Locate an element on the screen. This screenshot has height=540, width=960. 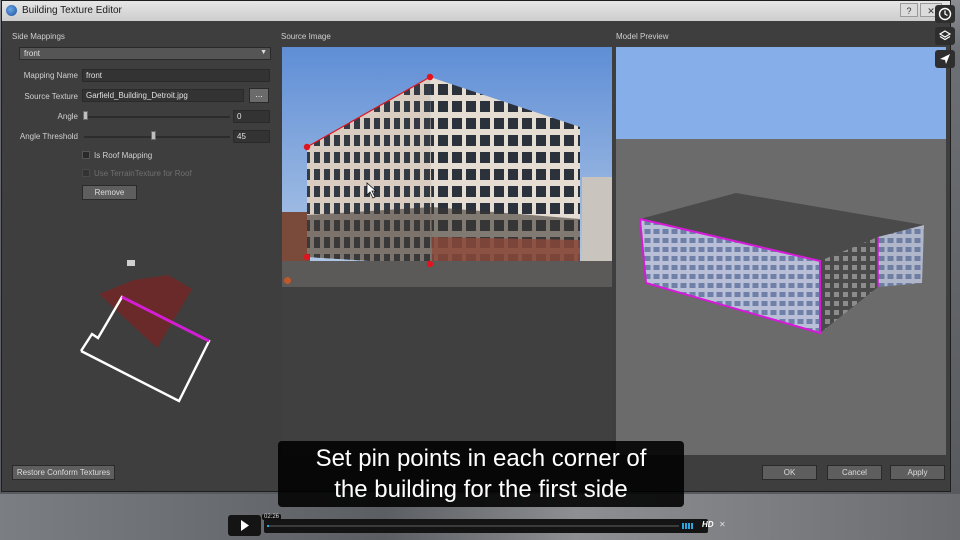
volume-icon is located at coordinates (689, 526).